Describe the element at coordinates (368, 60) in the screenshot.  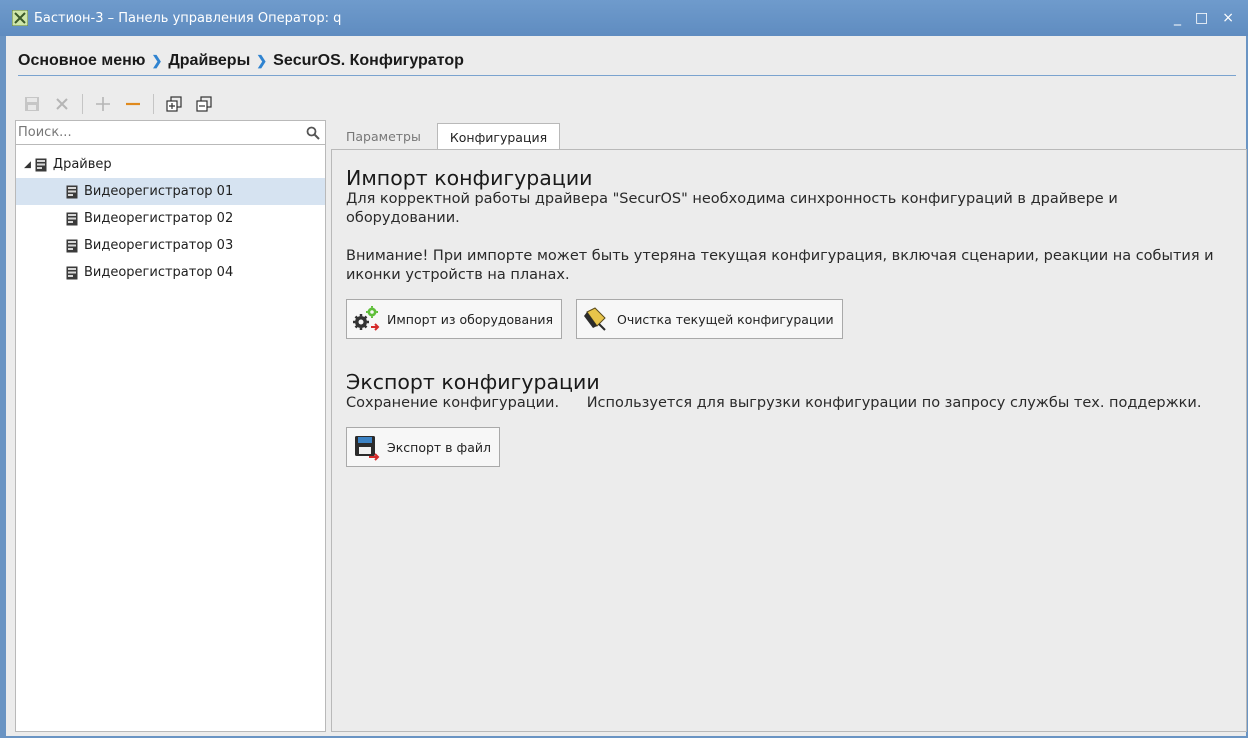
I see `breadcrumb-current: SecurOS. Конфигуратор` at that location.